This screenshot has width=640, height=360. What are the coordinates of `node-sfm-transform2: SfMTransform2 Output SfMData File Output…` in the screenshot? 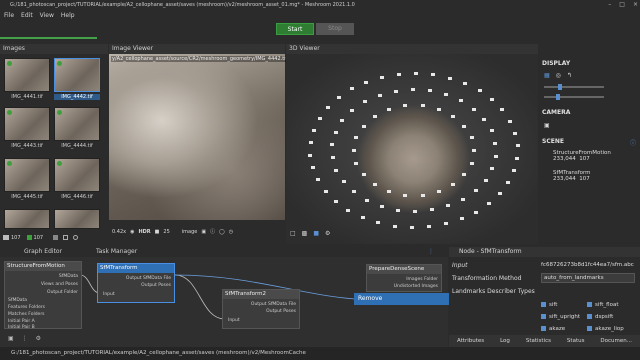 It's located at (261, 309).